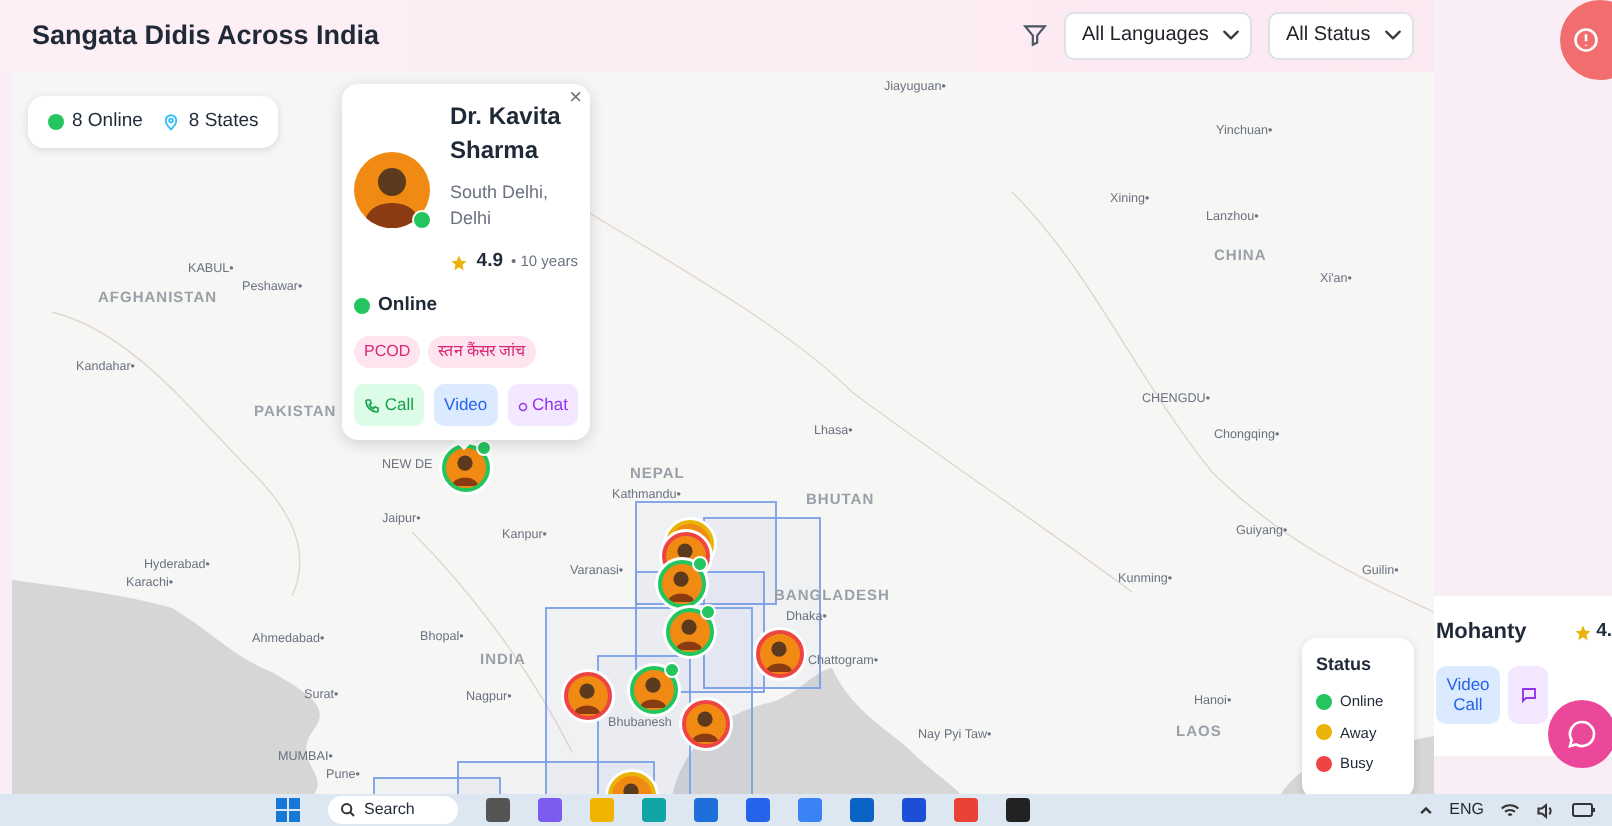 The height and width of the screenshot is (826, 1612). Describe the element at coordinates (1466, 810) in the screenshot. I see `language-indicator: ENG` at that location.